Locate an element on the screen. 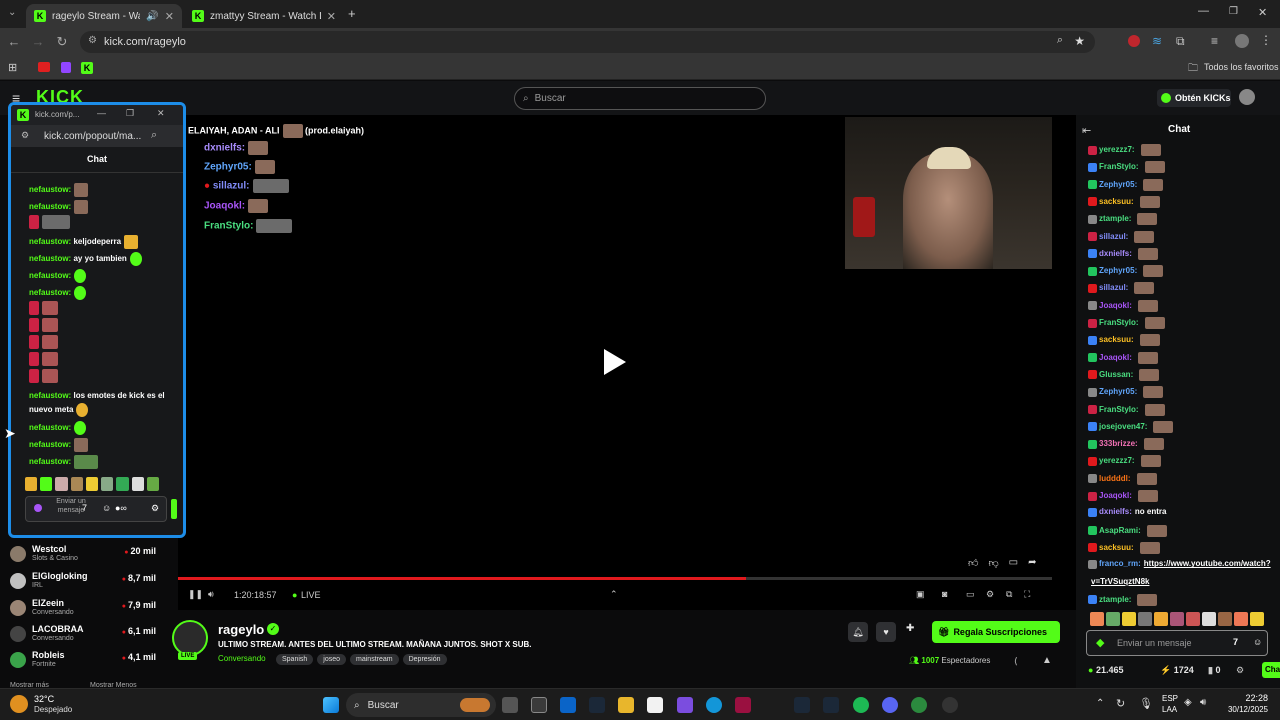 This screenshot has width=1280, height=720. follow-heart-icon: ♥ is located at coordinates (886, 632).